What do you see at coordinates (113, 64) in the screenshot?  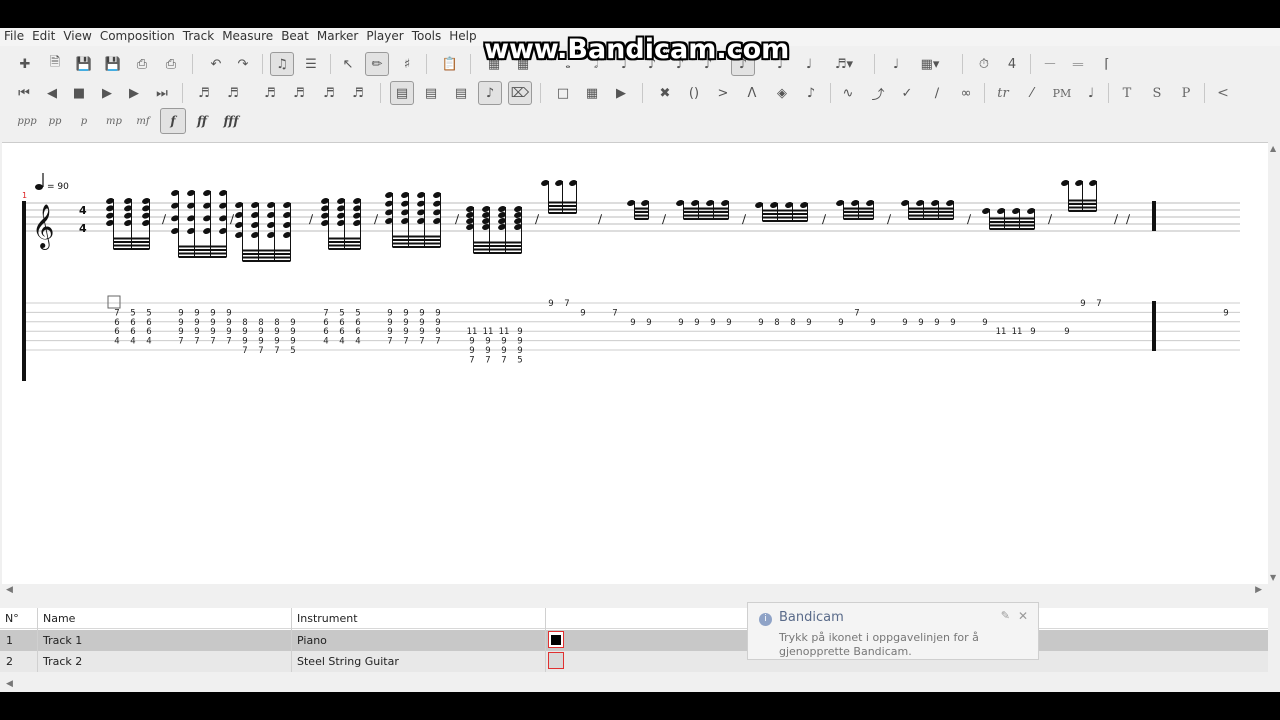 I see `save-as-icon: 💾` at bounding box center [113, 64].